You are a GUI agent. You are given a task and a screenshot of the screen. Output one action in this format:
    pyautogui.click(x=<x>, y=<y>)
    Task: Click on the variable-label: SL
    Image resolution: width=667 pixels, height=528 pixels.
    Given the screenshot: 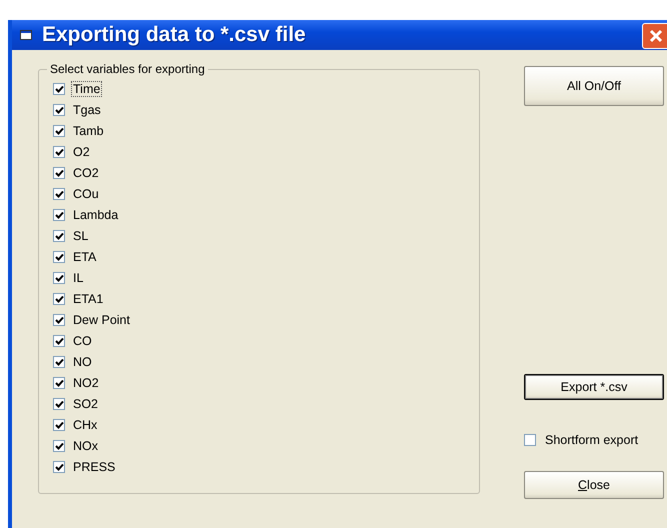 What is the action you would take?
    pyautogui.click(x=80, y=236)
    